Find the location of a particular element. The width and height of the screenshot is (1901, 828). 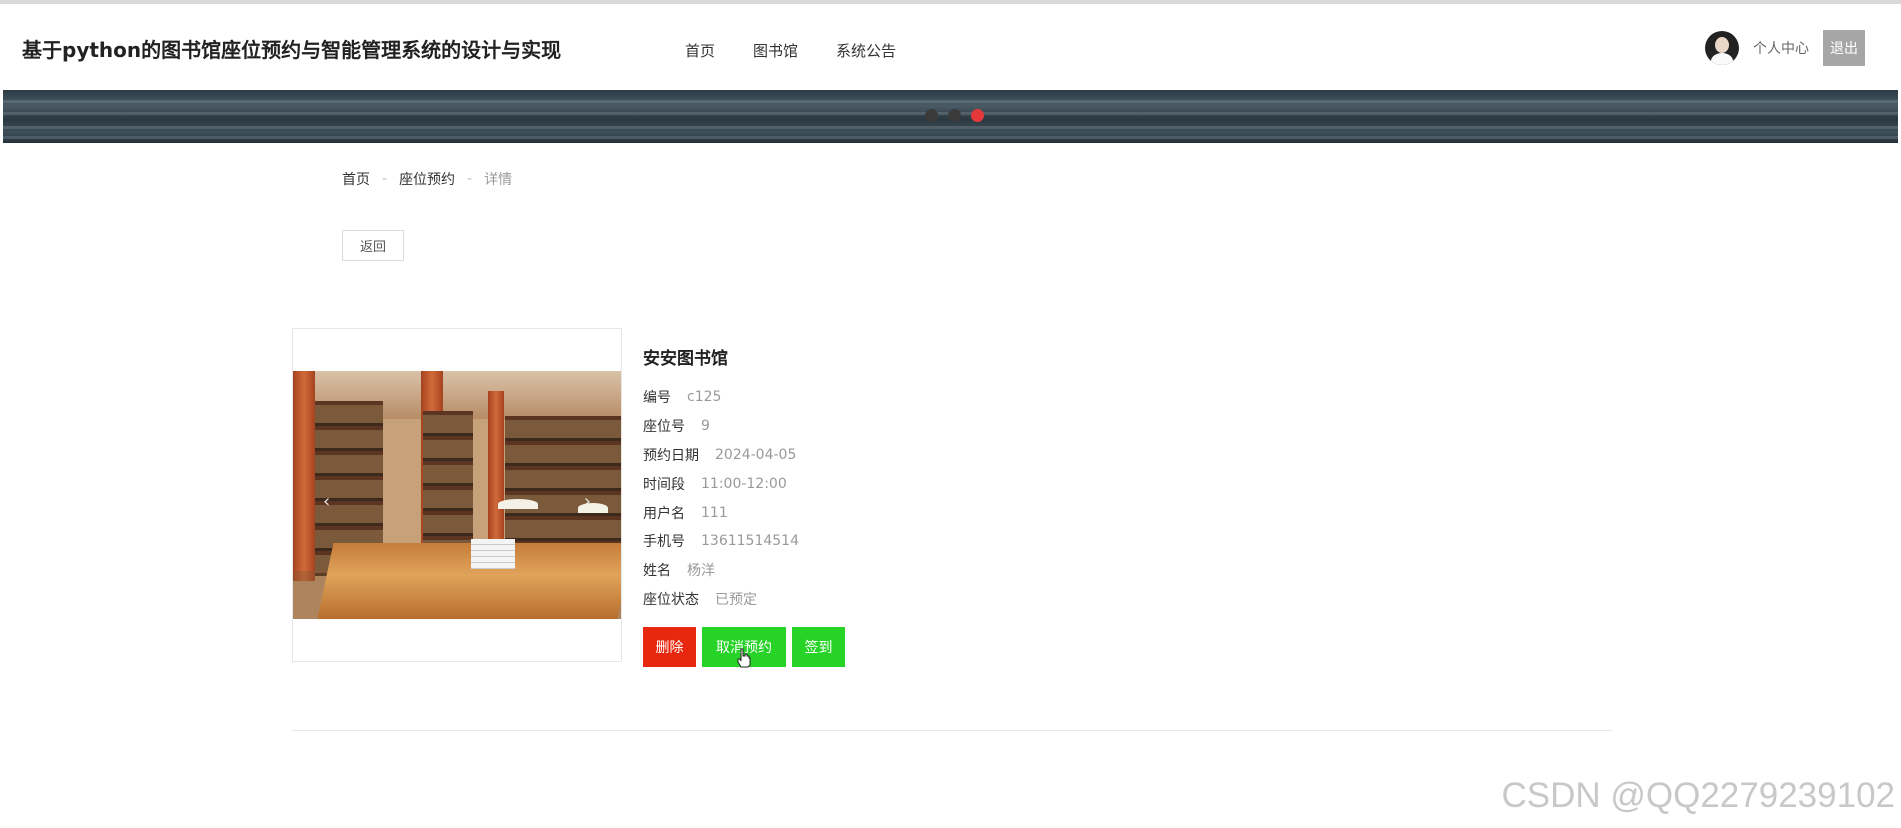

library-photo: ‹ › is located at coordinates (457, 495).